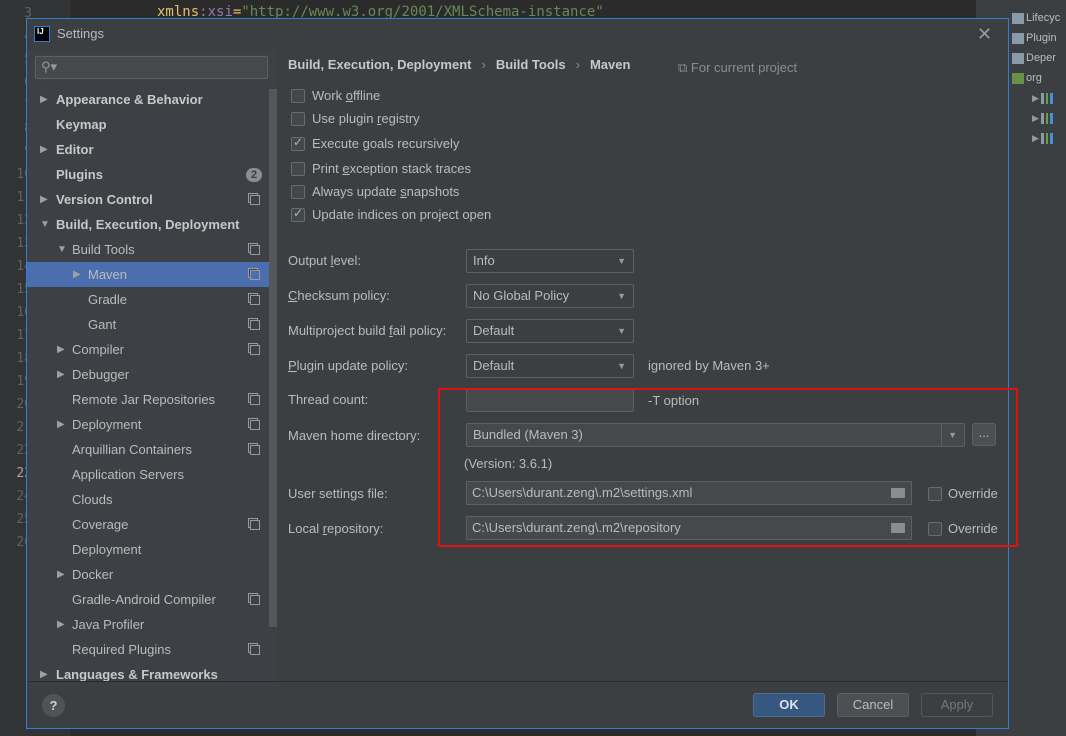 The width and height of the screenshot is (1066, 736). I want to click on maven-tree-label: Lifecyc, so click(1043, 18).